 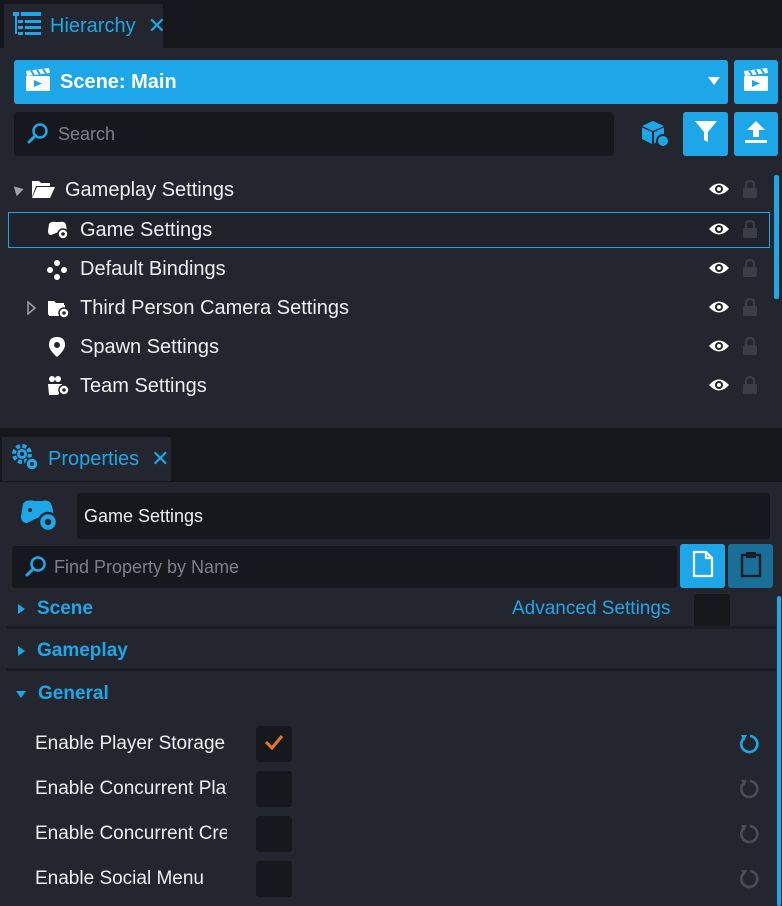 What do you see at coordinates (400, 879) in the screenshot?
I see `property-row-enable-social-menu: Enable Social Menu` at bounding box center [400, 879].